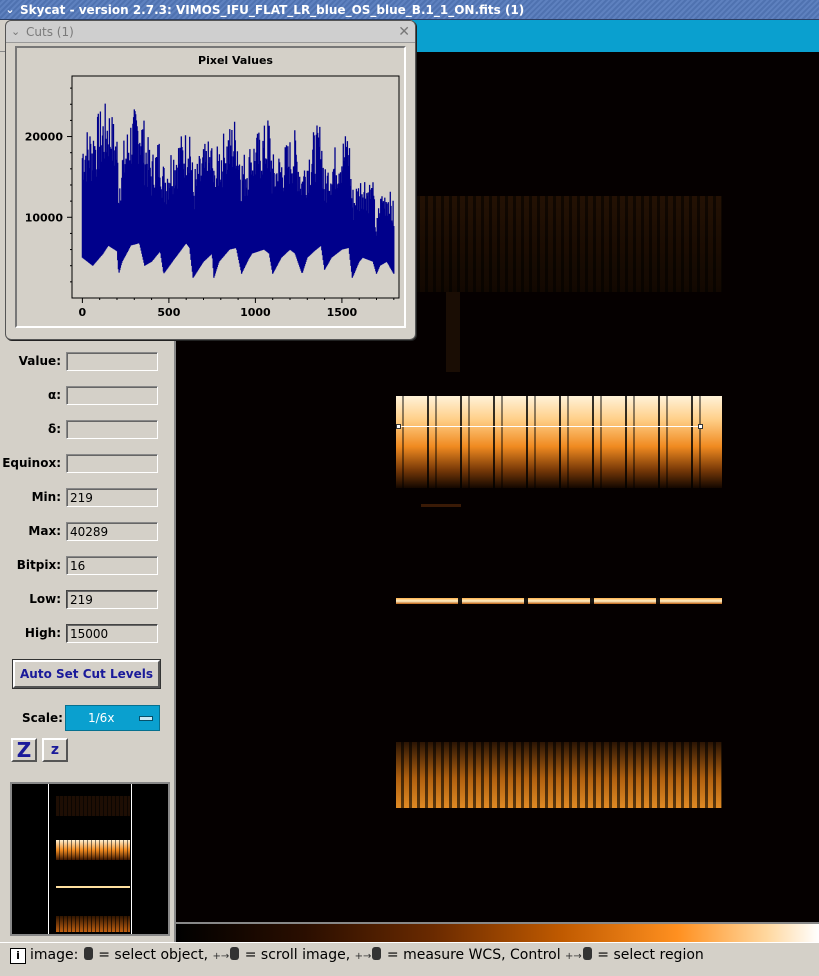 This screenshot has height=976, width=819. I want to click on value-label: Value:, so click(39, 361).